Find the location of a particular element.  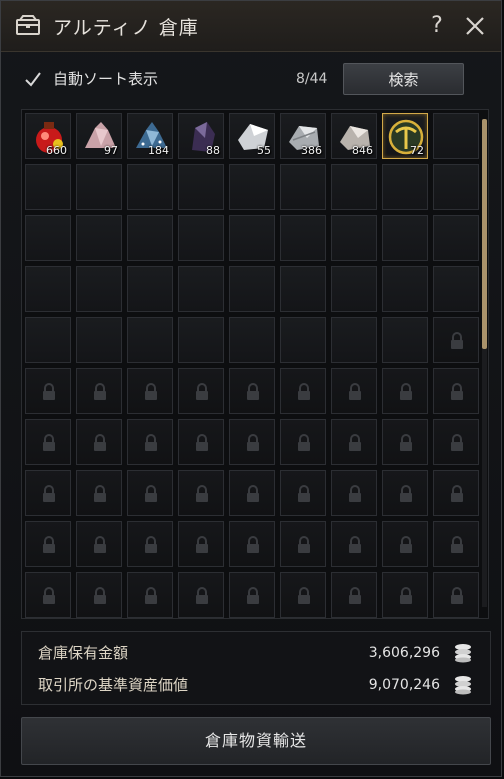

checkmark-icon is located at coordinates (33, 79).